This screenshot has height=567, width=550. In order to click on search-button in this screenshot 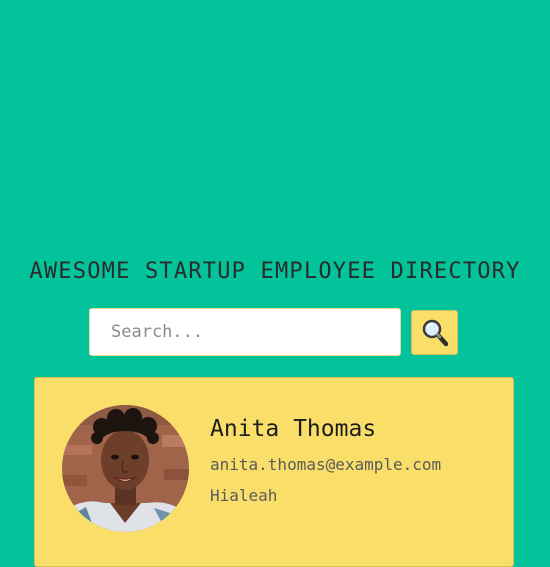, I will do `click(434, 332)`.